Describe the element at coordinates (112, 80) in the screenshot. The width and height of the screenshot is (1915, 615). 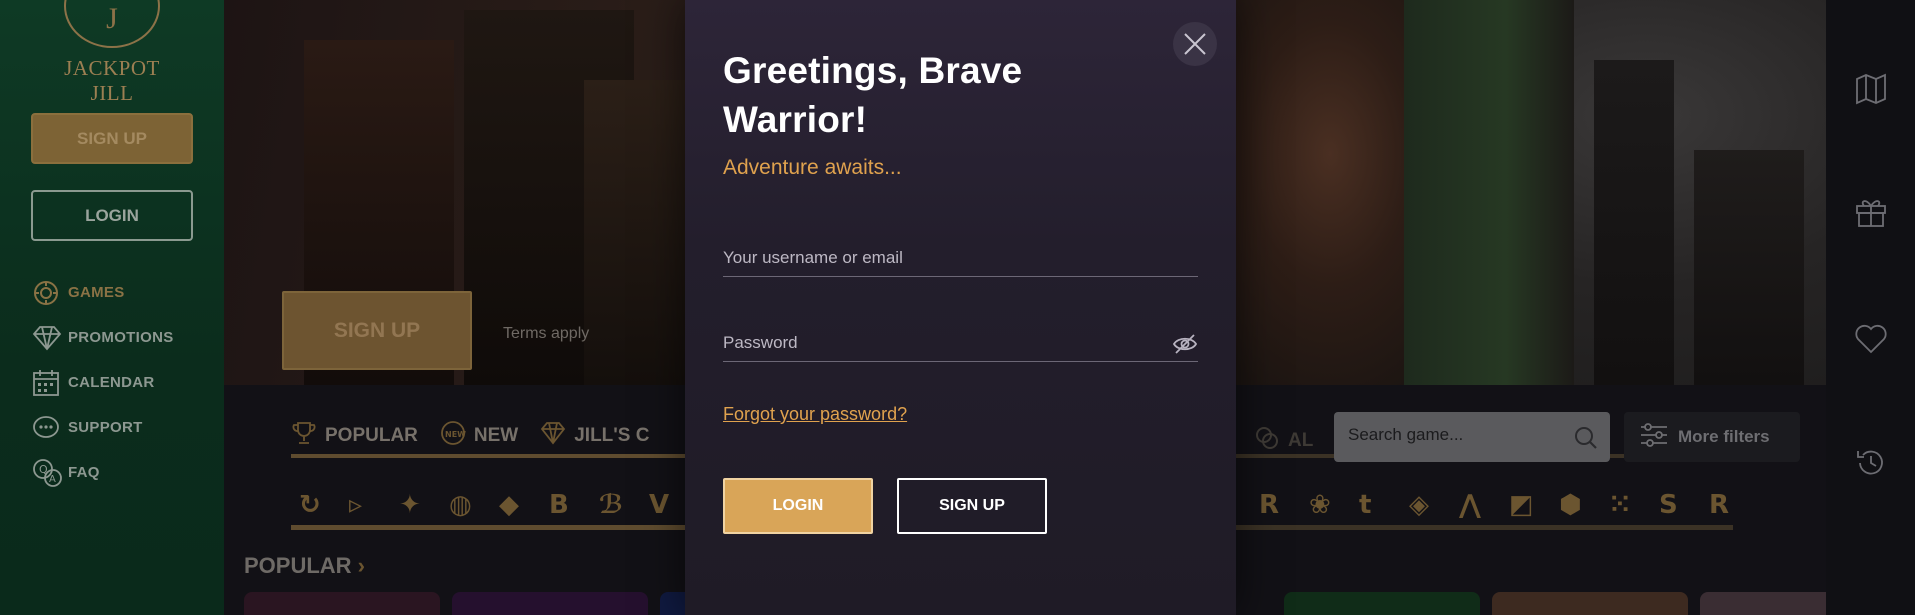
I see `logo-text: JACKPOT JILL` at that location.